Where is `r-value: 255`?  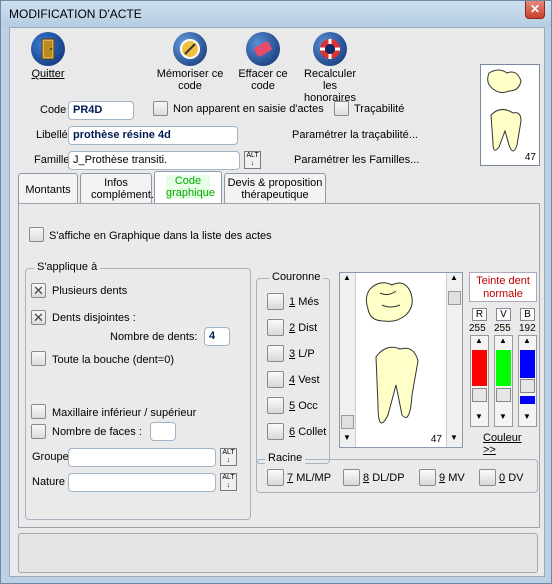
r-value: 255 is located at coordinates (477, 328).